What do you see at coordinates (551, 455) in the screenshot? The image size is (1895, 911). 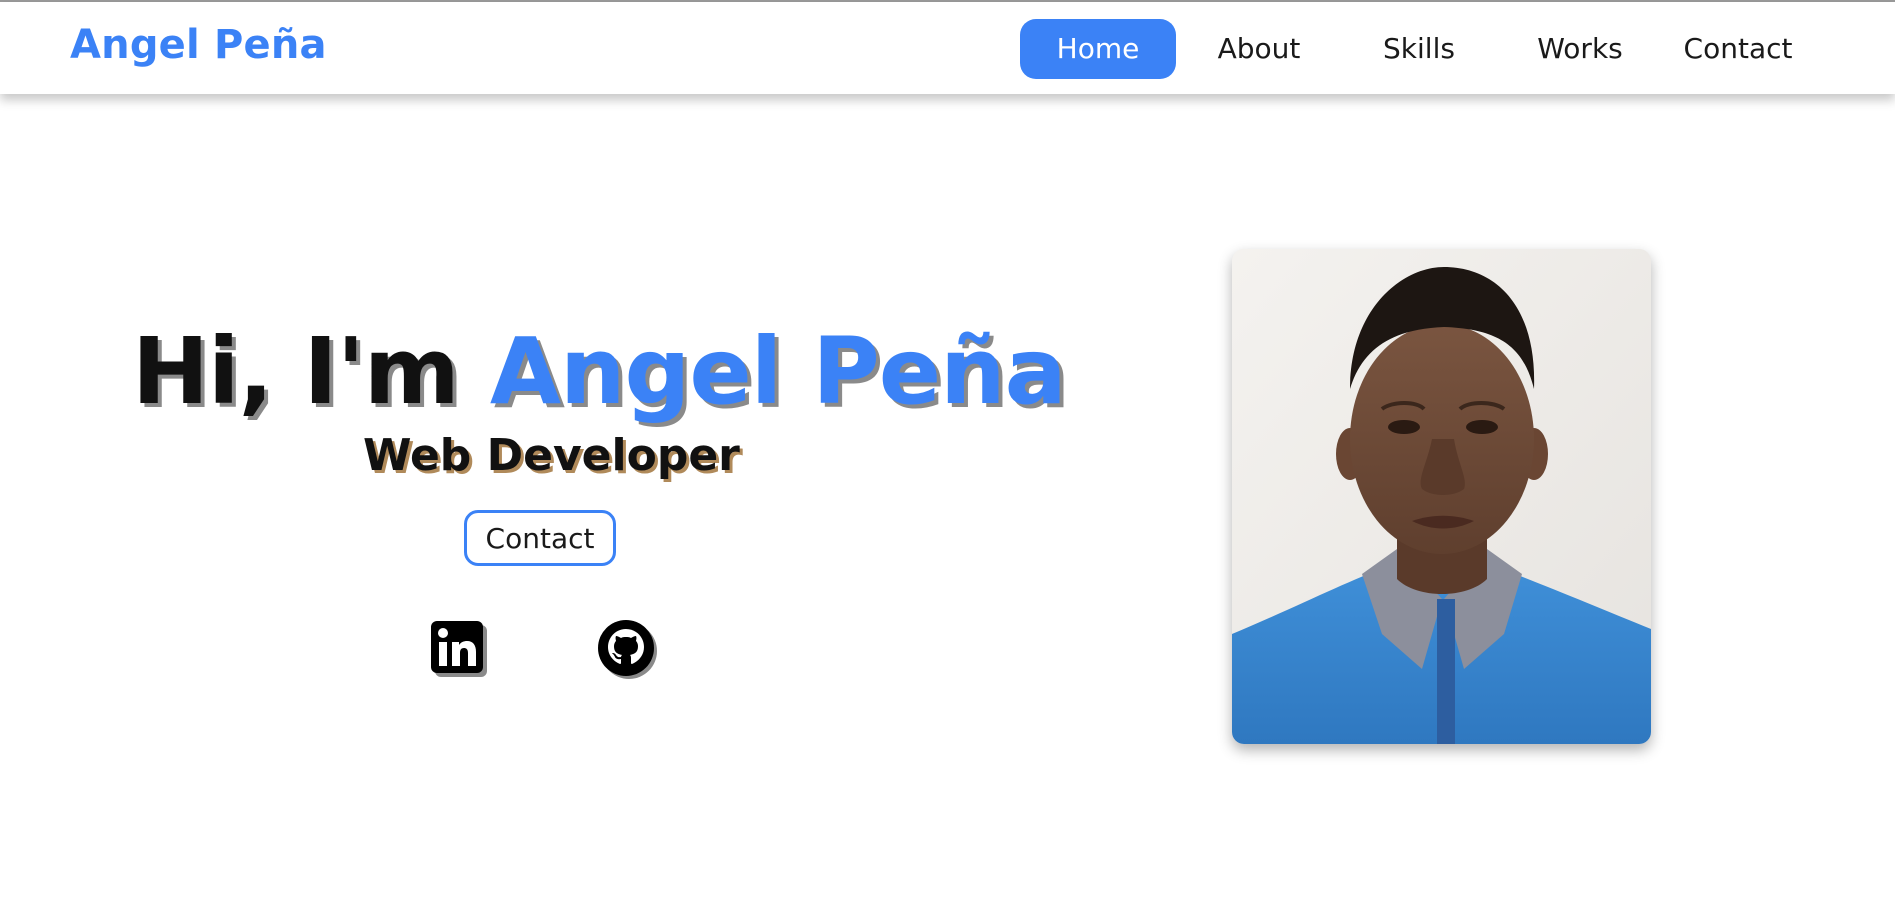 I see `hero-role: Web Developer` at bounding box center [551, 455].